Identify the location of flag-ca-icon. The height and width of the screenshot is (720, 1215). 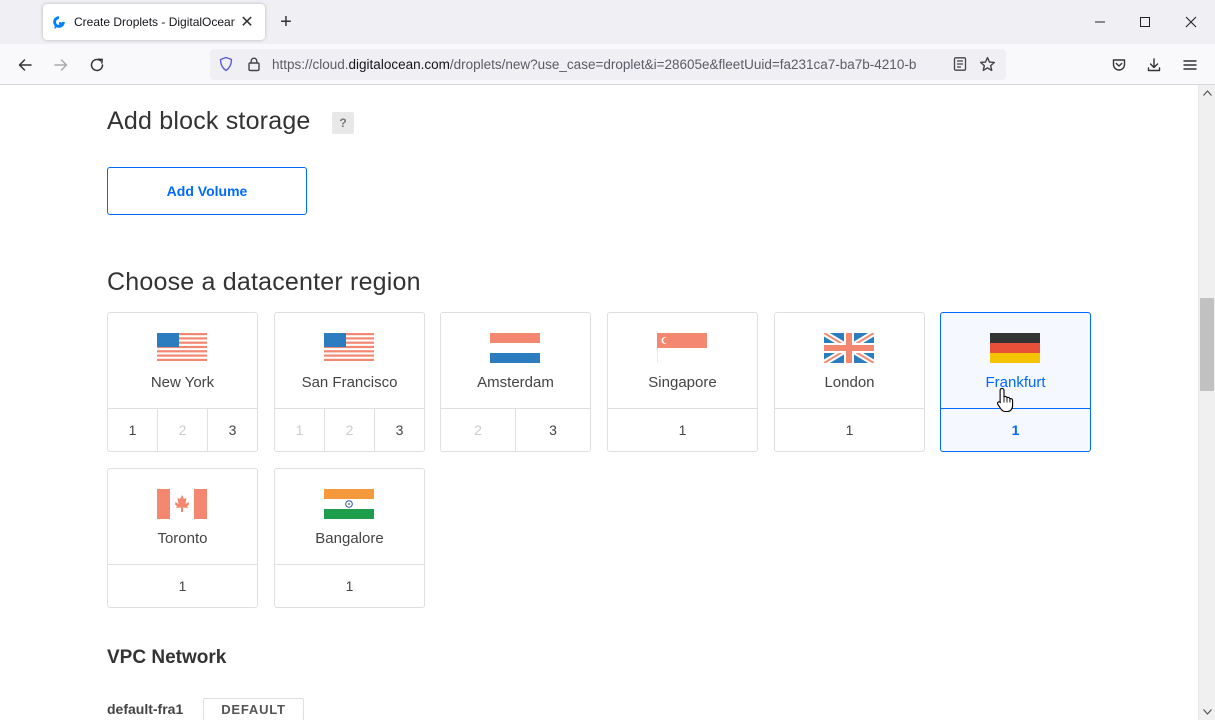
(182, 504).